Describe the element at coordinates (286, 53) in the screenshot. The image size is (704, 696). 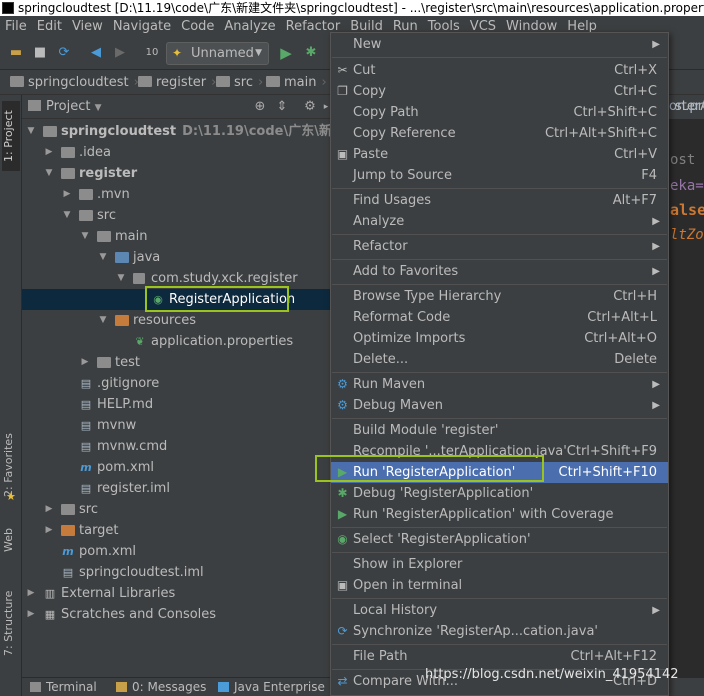
I see `run-icon: ▶` at that location.